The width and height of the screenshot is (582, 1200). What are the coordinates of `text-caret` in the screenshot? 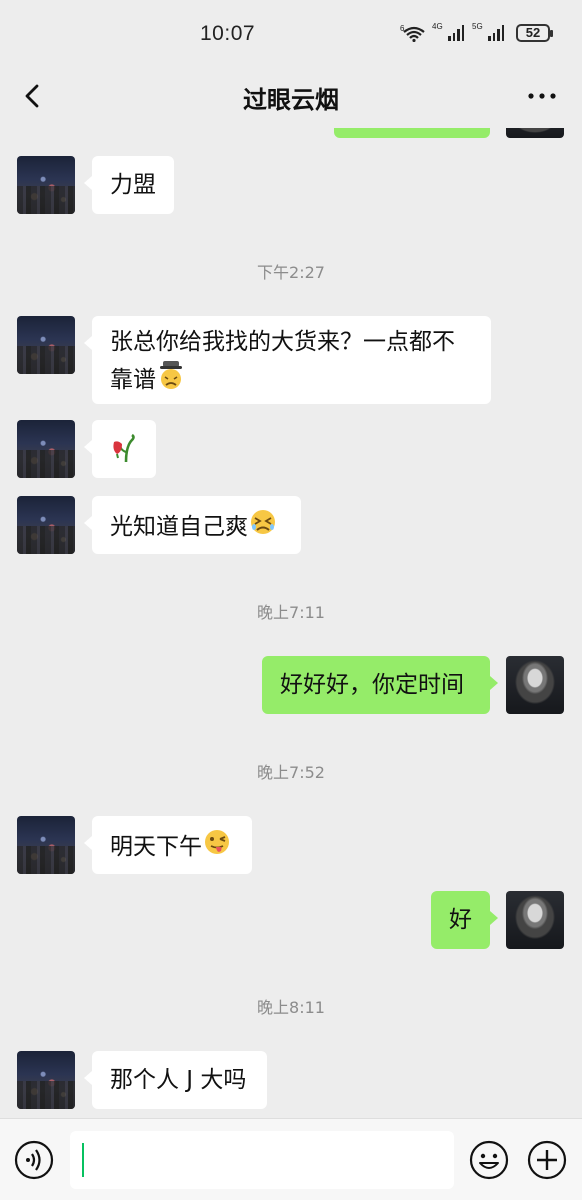 It's located at (83, 1160).